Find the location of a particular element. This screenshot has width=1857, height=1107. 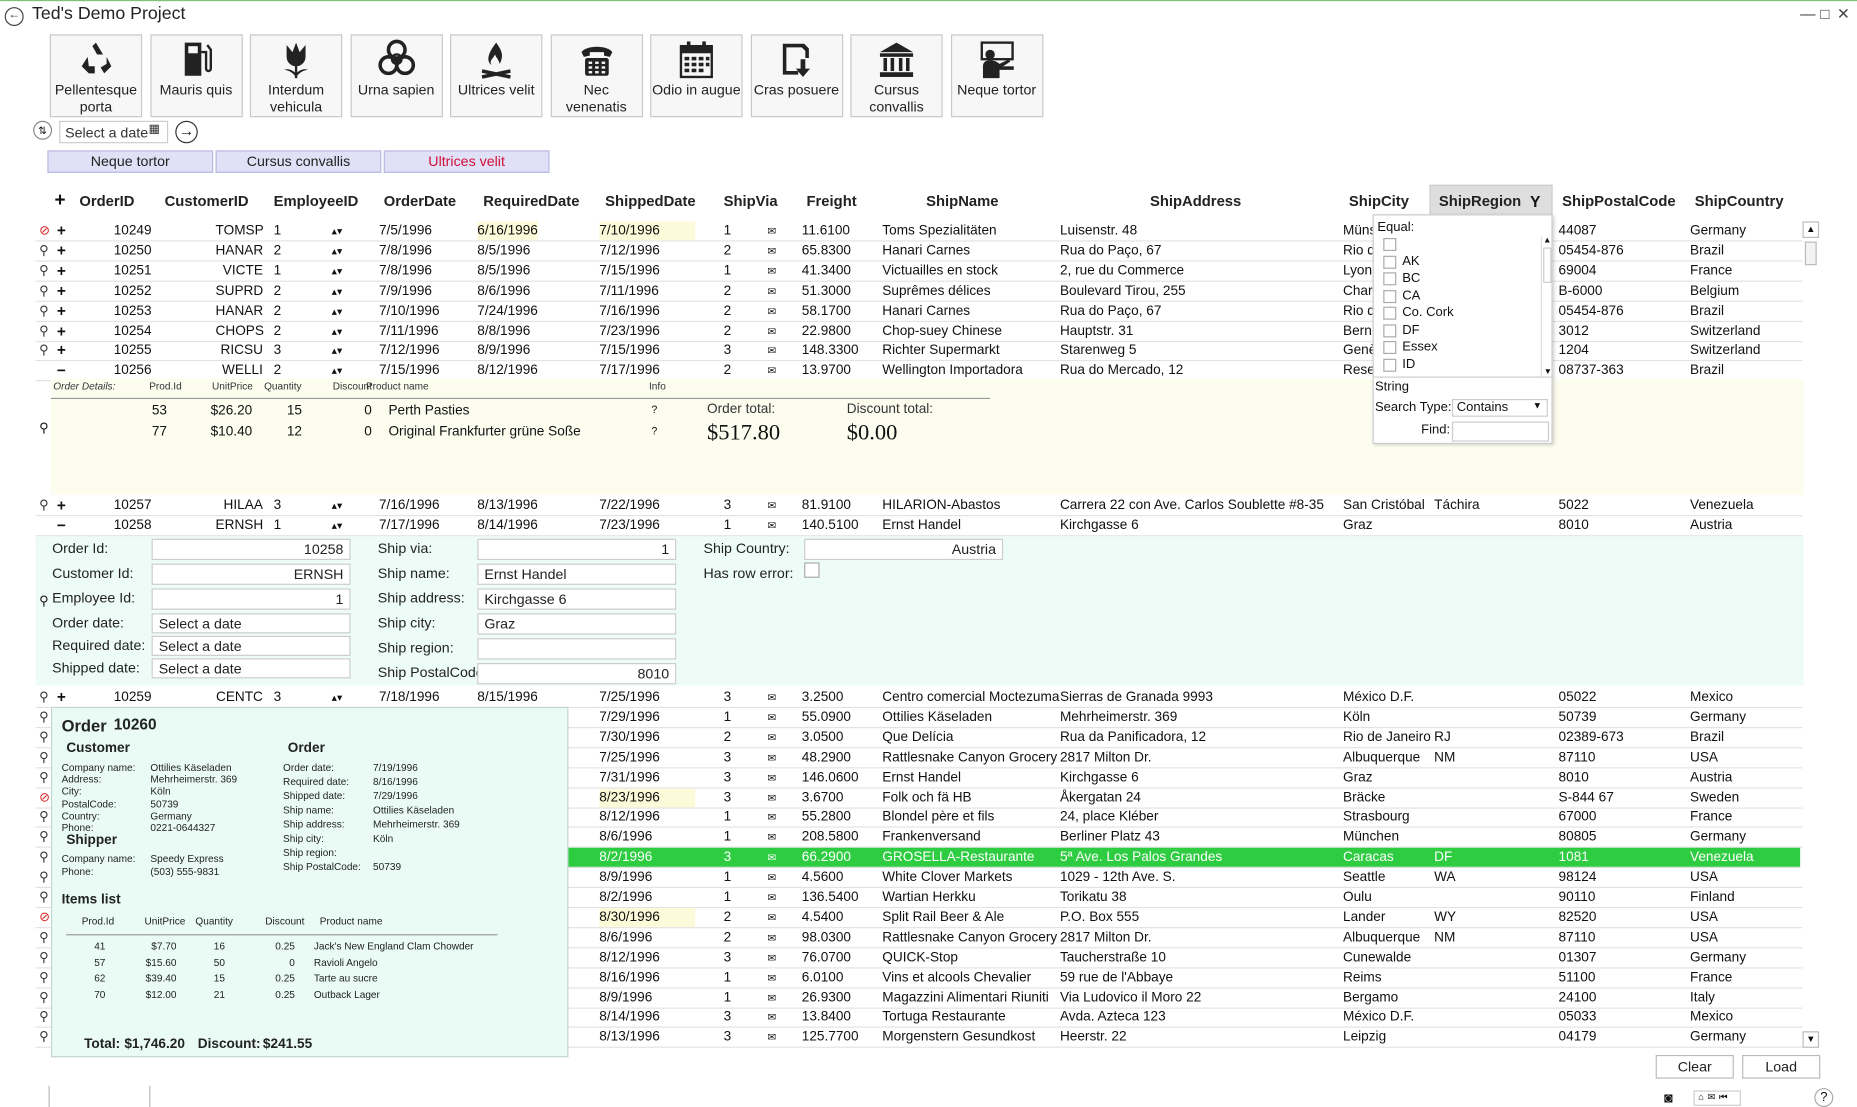

ship-via-input: 1 is located at coordinates (577, 549).